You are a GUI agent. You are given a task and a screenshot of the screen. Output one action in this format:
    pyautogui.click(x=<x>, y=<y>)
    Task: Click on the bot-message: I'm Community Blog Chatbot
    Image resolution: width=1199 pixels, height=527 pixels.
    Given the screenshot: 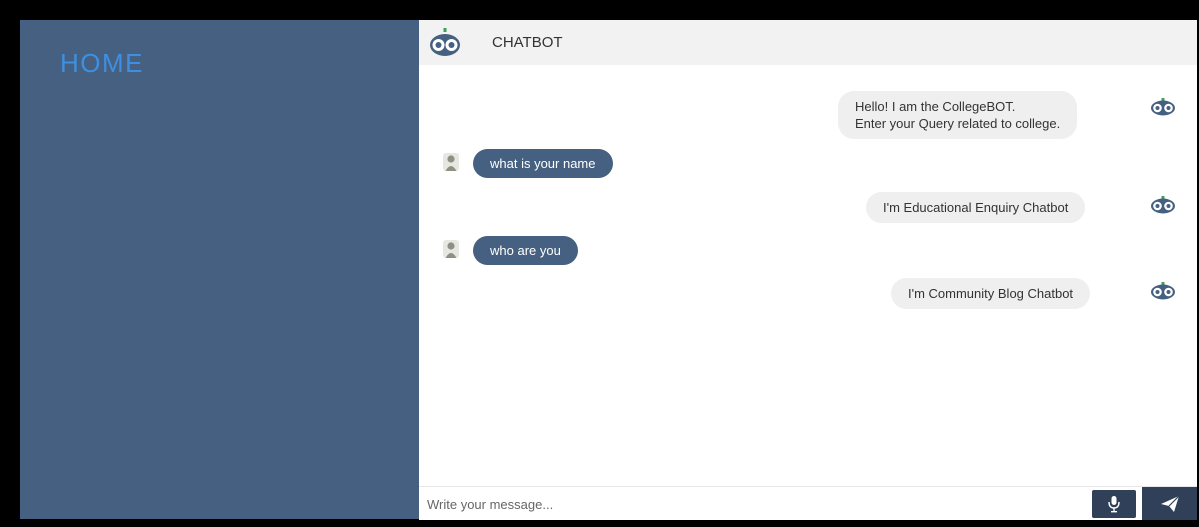 What is the action you would take?
    pyautogui.click(x=991, y=293)
    